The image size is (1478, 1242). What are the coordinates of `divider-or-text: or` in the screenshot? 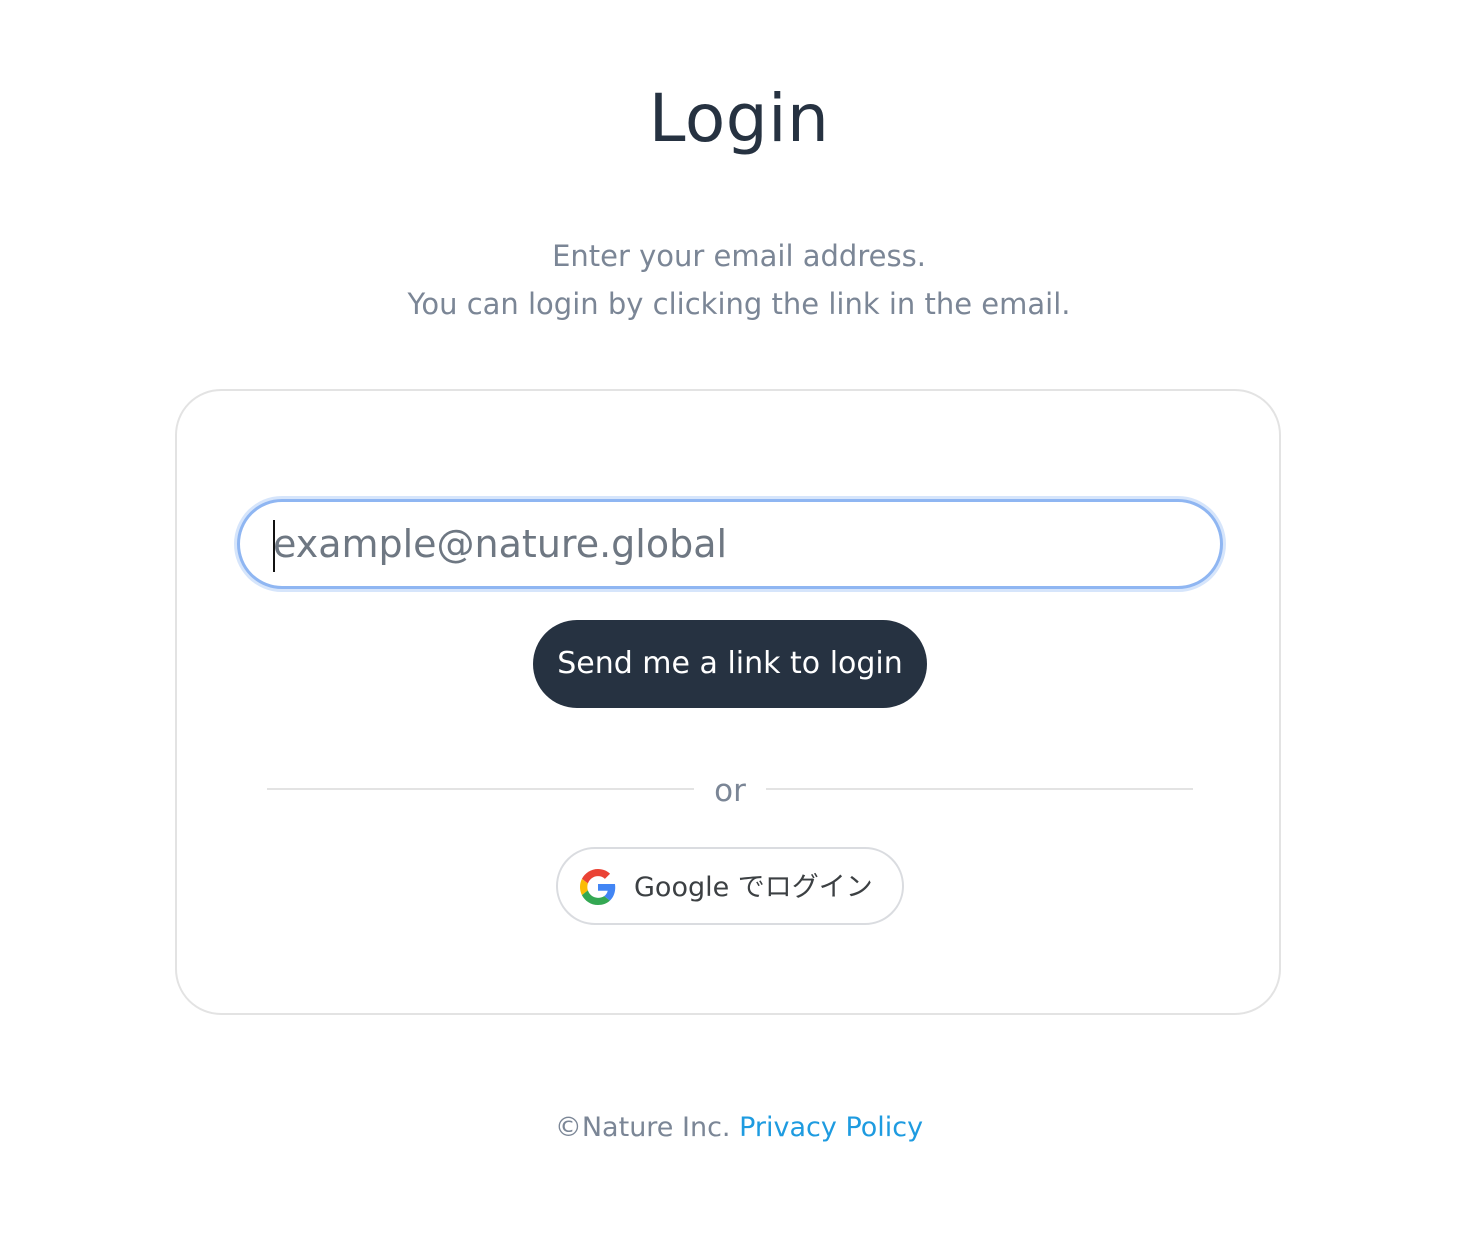 It's located at (730, 791).